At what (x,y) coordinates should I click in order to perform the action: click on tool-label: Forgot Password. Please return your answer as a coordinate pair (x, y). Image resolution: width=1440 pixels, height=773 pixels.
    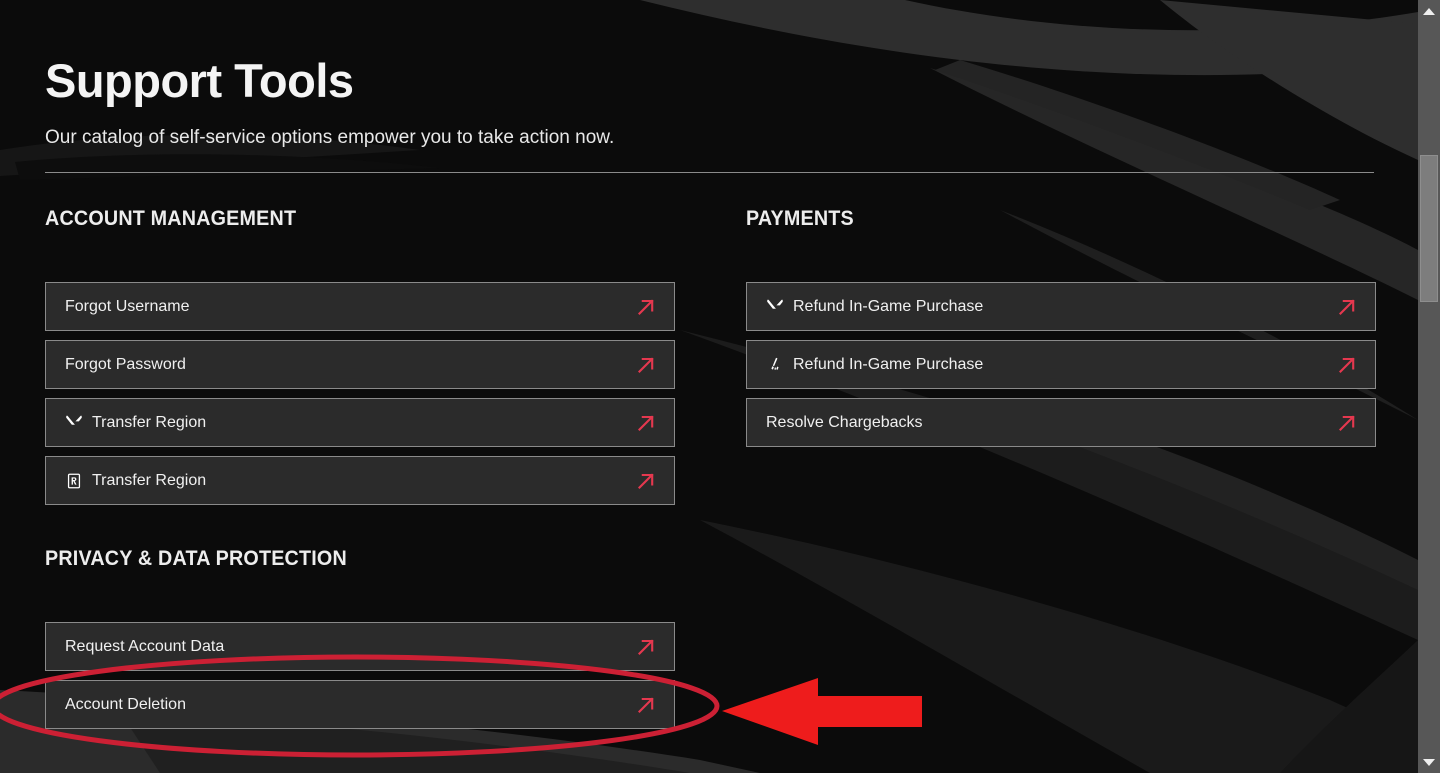
    Looking at the image, I should click on (125, 364).